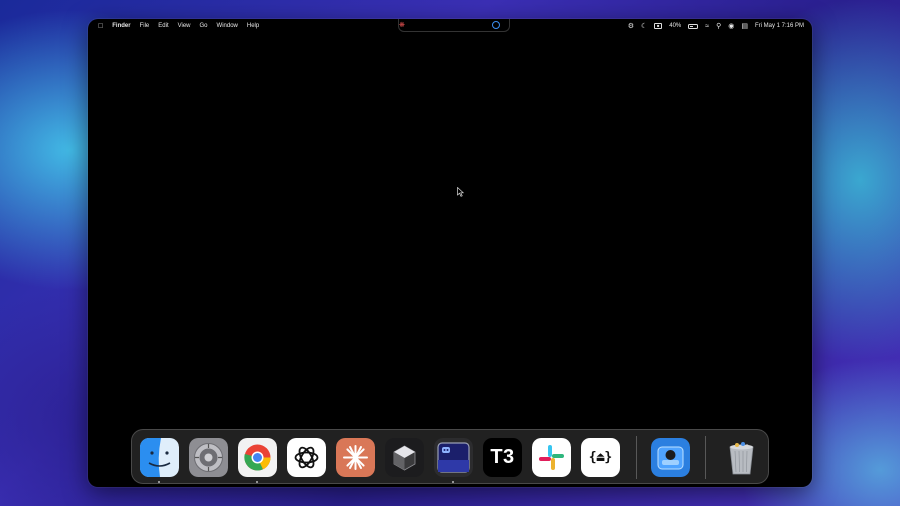 The width and height of the screenshot is (900, 506). I want to click on bug-icon: ❋, so click(403, 26).